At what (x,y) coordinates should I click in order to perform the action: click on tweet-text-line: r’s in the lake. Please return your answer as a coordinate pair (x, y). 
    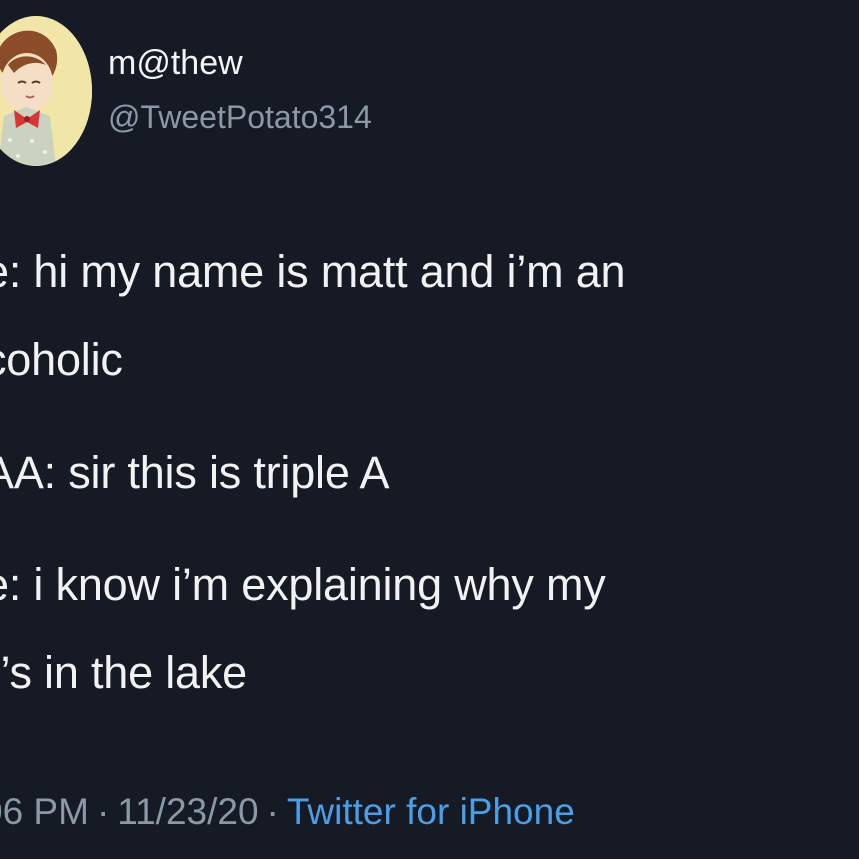
    Looking at the image, I should click on (123, 672).